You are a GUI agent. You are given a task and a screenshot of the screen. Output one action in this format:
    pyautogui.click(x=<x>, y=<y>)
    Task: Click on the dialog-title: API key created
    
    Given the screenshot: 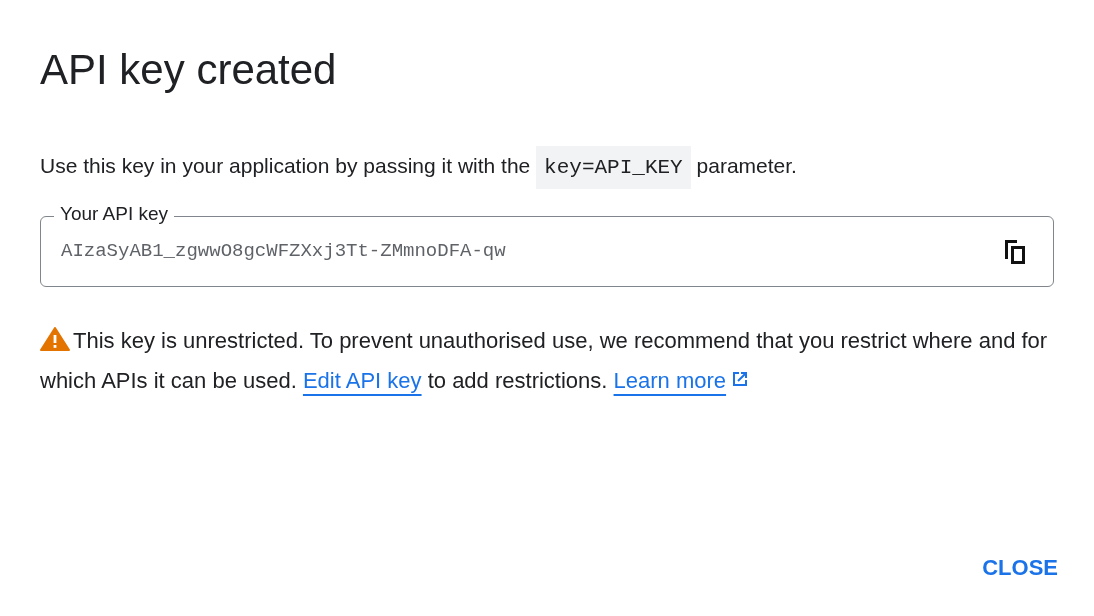 What is the action you would take?
    pyautogui.click(x=188, y=70)
    